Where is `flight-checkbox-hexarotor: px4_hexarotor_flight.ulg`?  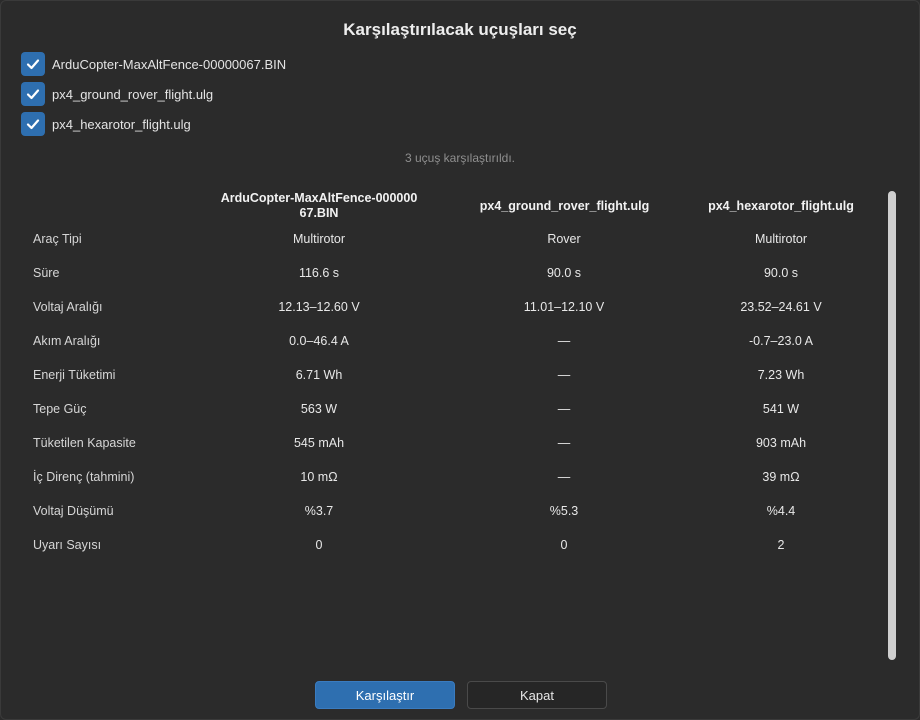 flight-checkbox-hexarotor: px4_hexarotor_flight.ulg is located at coordinates (106, 124).